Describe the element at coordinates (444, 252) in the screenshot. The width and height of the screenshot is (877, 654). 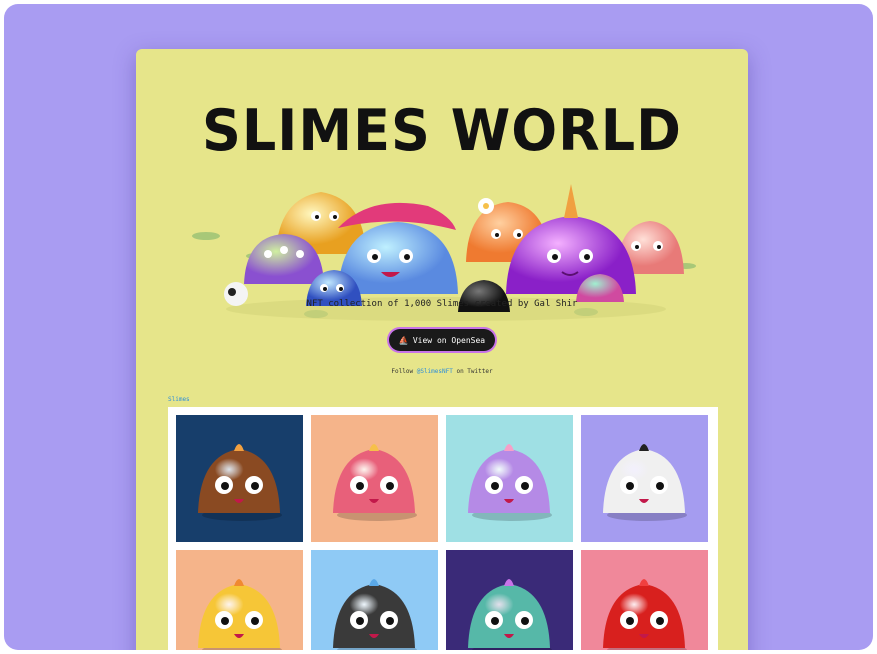
I see `hero-illustration` at that location.